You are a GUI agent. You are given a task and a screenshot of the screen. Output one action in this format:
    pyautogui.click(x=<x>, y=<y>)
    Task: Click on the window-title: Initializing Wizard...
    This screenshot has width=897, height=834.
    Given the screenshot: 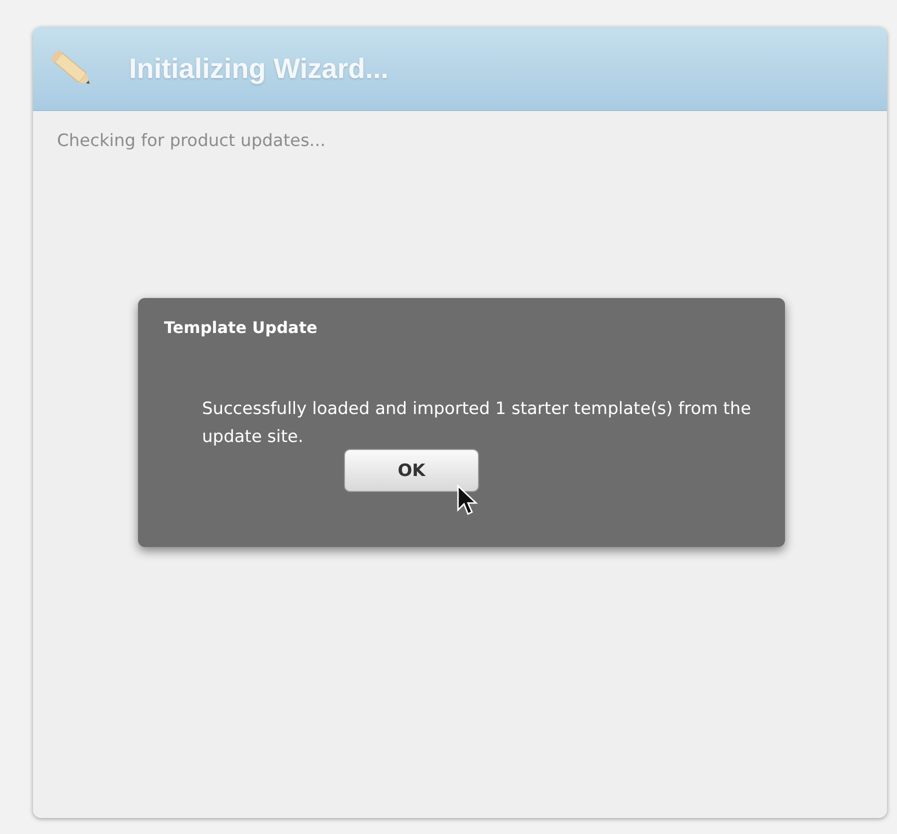 What is the action you would take?
    pyautogui.click(x=259, y=68)
    